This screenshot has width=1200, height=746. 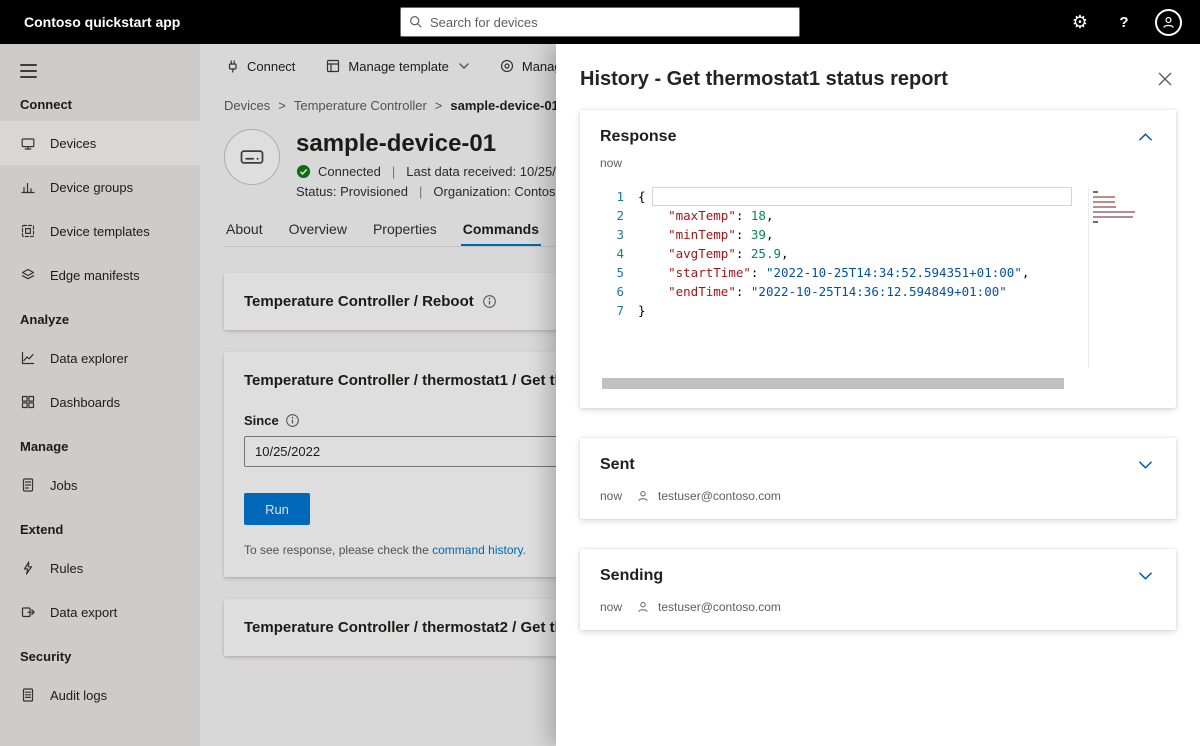 I want to click on code-line: 3 "minTemp": 39,, so click(x=836, y=234).